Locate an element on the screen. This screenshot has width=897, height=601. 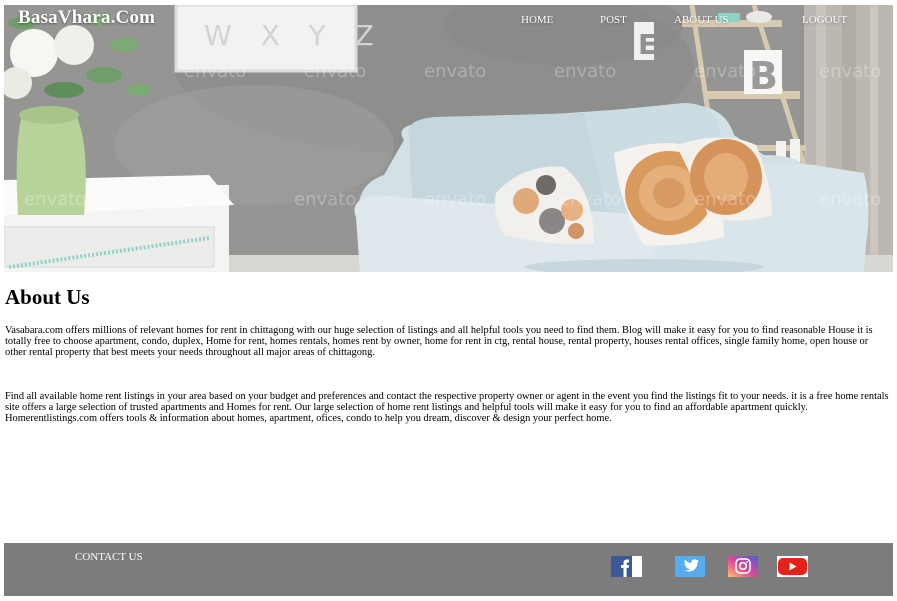
instagram-icon is located at coordinates (743, 566).